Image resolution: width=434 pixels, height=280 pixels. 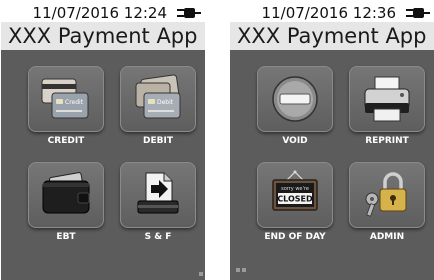 I want to click on closed-sign-small-text: sorry we're, so click(x=295, y=189).